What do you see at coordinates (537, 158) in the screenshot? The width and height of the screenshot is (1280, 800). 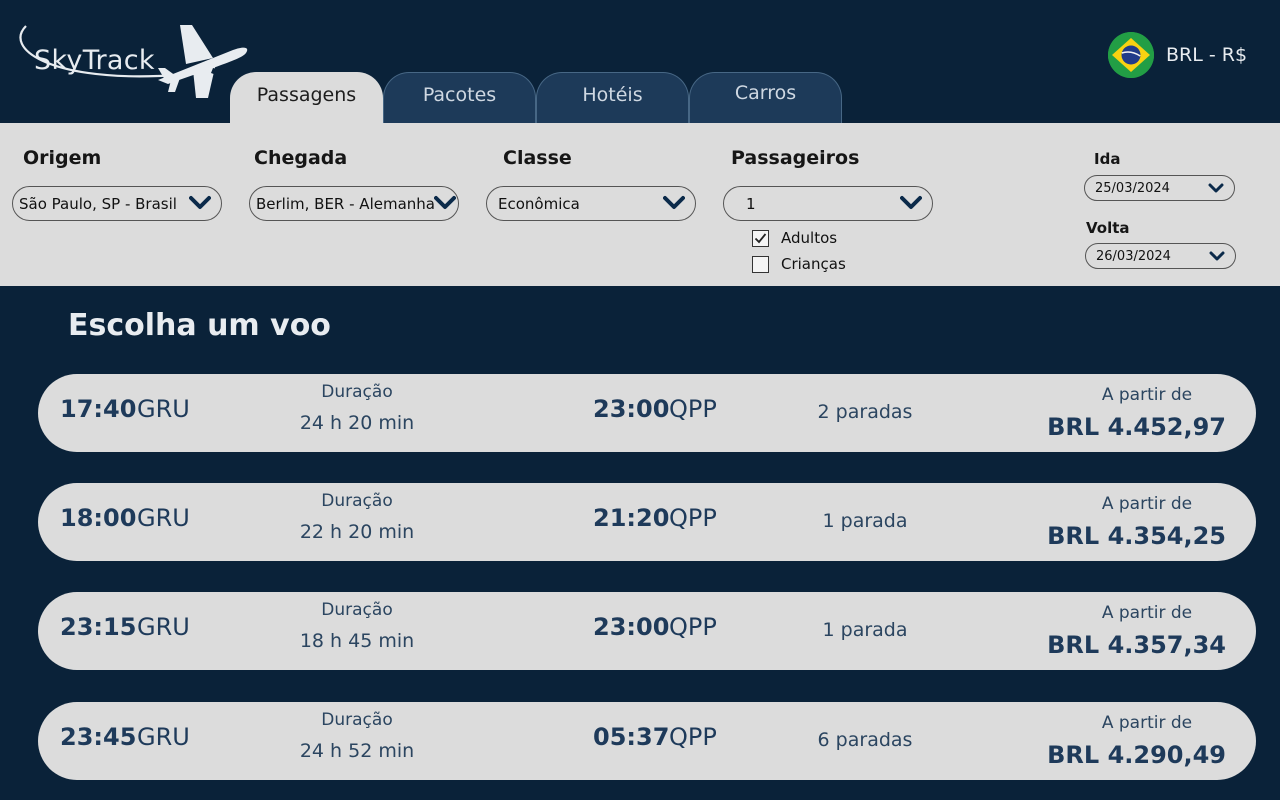 I see `class-label: Classe` at bounding box center [537, 158].